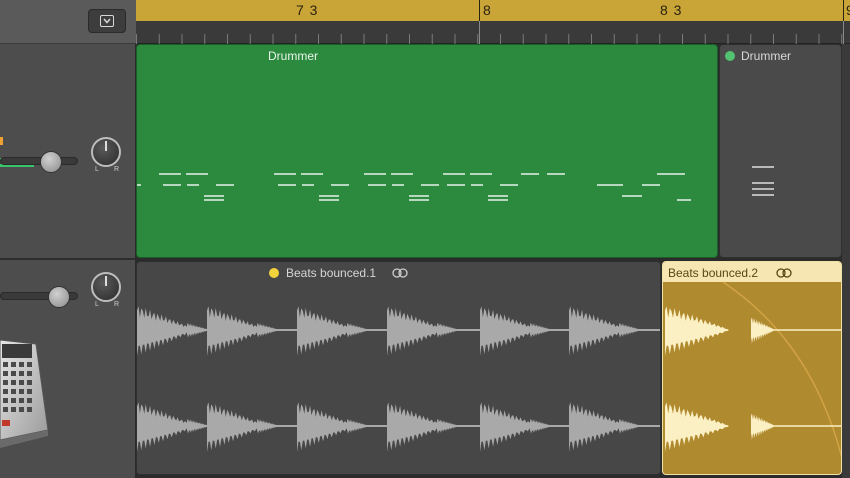 This screenshot has width=850, height=478. Describe the element at coordinates (763, 181) in the screenshot. I see `drum-pattern-placeholder` at that location.